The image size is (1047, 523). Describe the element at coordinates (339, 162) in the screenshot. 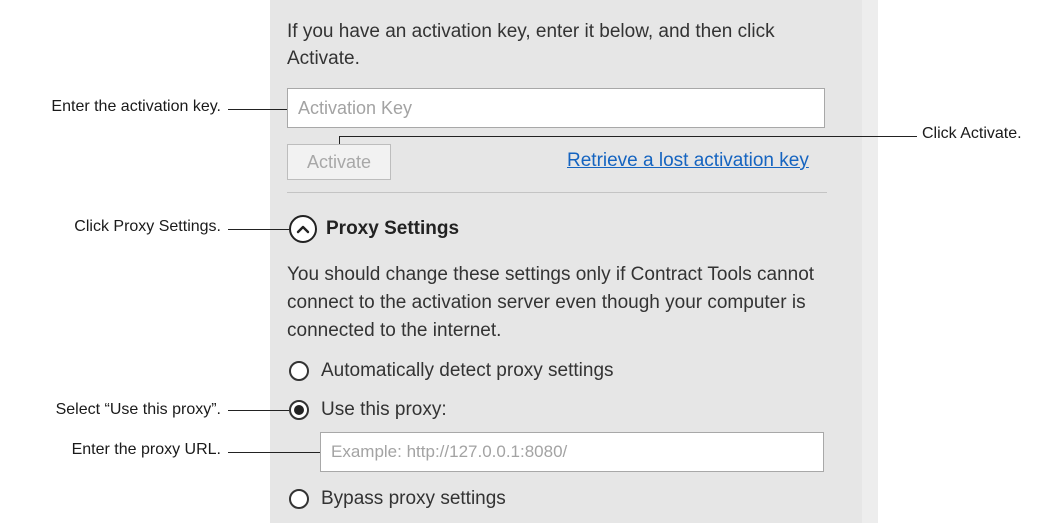

I see `activate-button: Activate` at that location.